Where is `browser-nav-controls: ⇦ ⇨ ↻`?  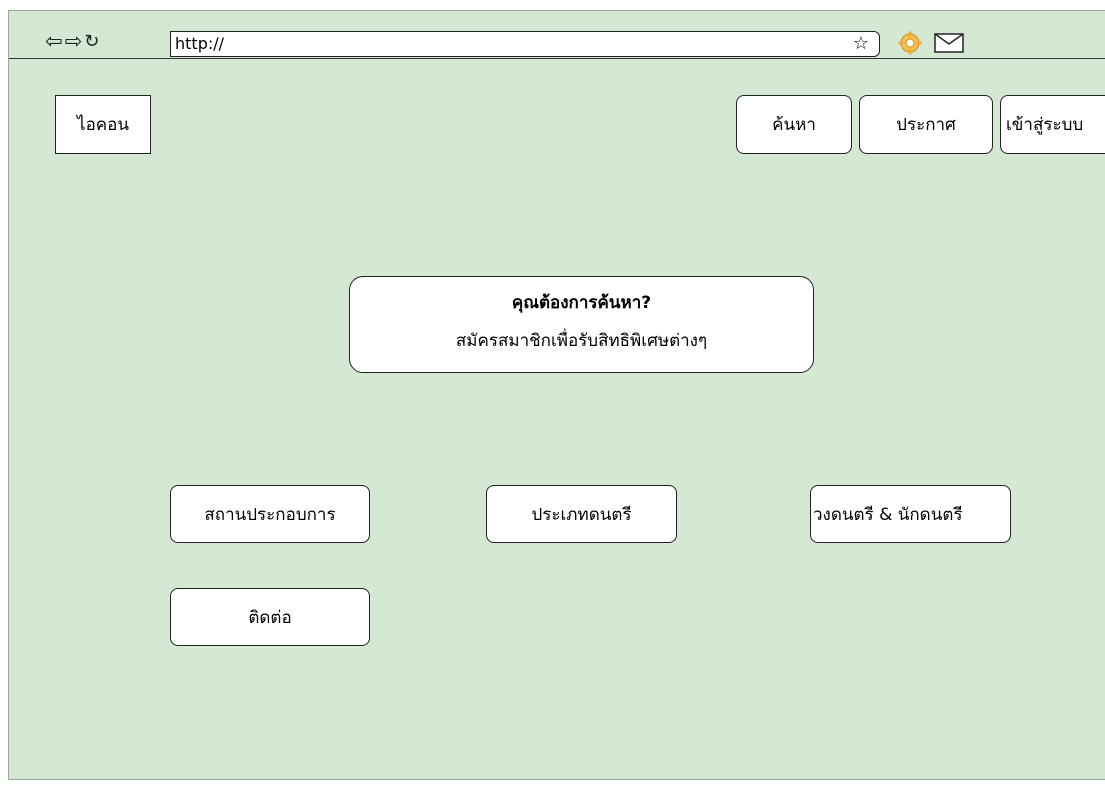
browser-nav-controls: ⇦ ⇨ ↻ is located at coordinates (72, 42).